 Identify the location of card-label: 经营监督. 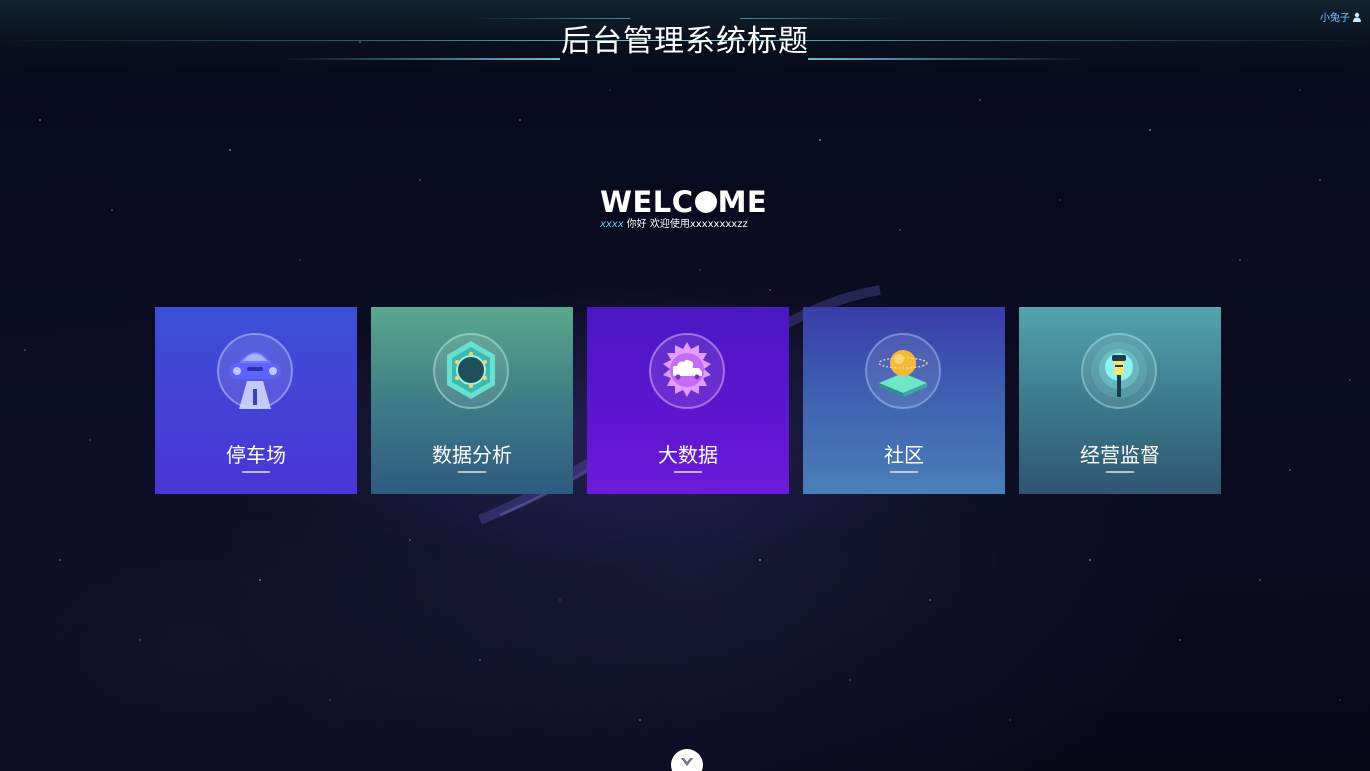
(1120, 455).